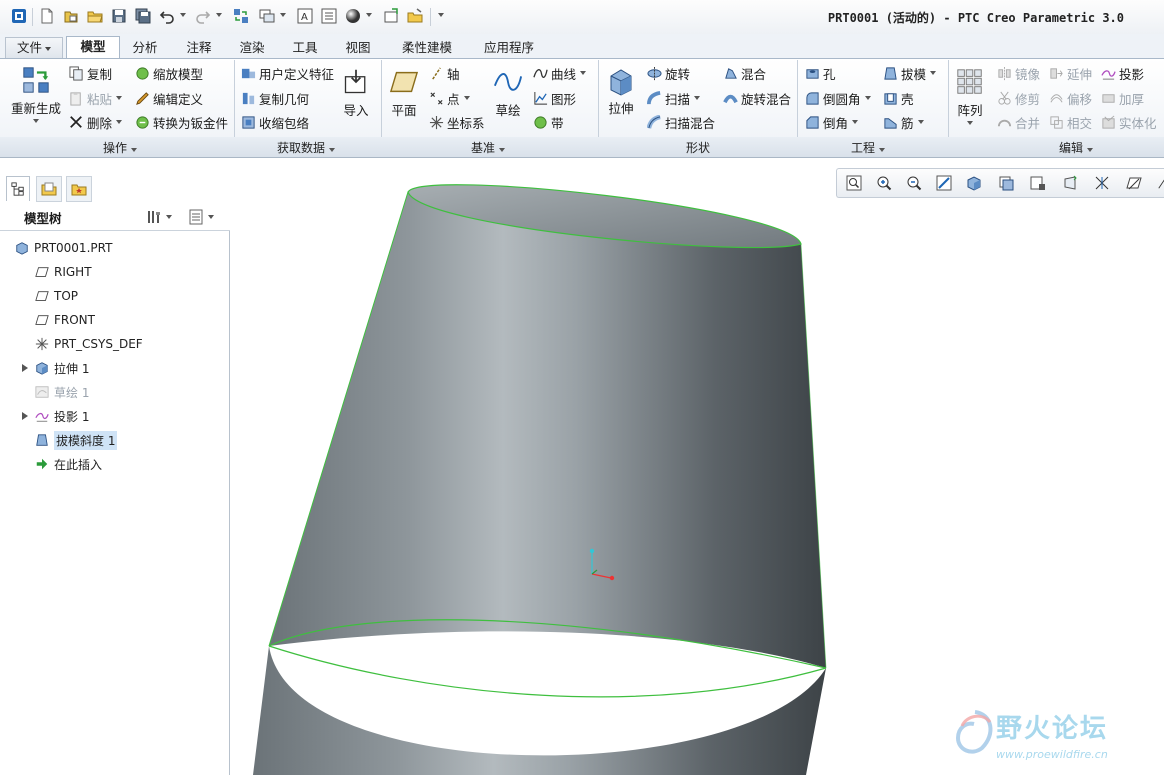 This screenshot has height=778, width=1164. What do you see at coordinates (868, 147) in the screenshot?
I see `group-engineering-label: 工程` at bounding box center [868, 147].